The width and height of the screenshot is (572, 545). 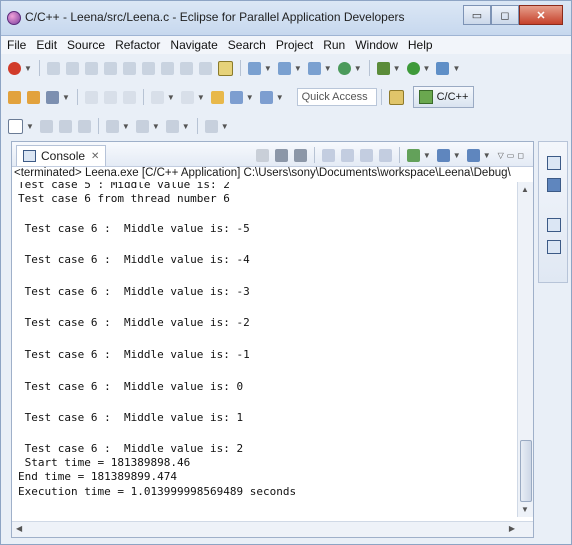 I want to click on show-when-output-icon, so click(x=385, y=155).